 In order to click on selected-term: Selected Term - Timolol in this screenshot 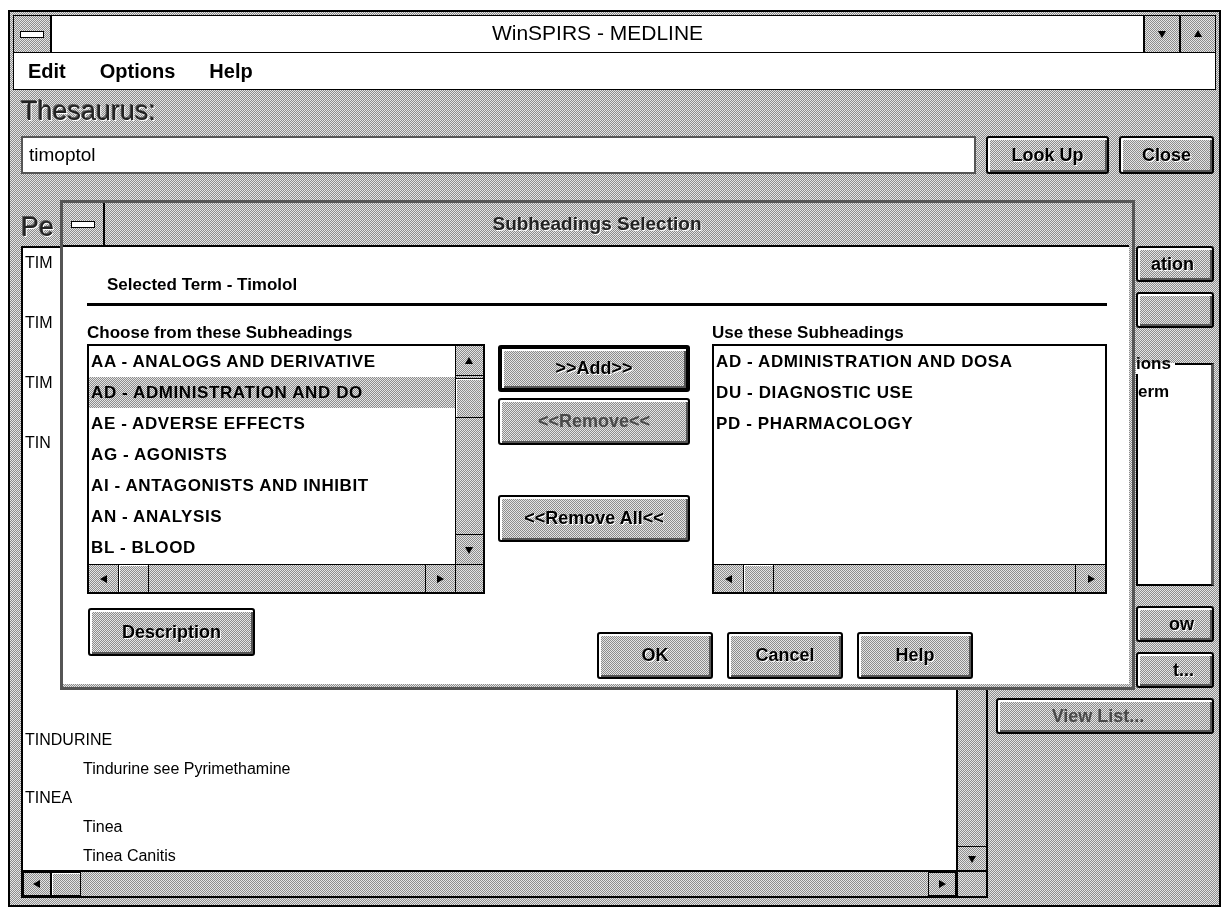, I will do `click(202, 285)`.